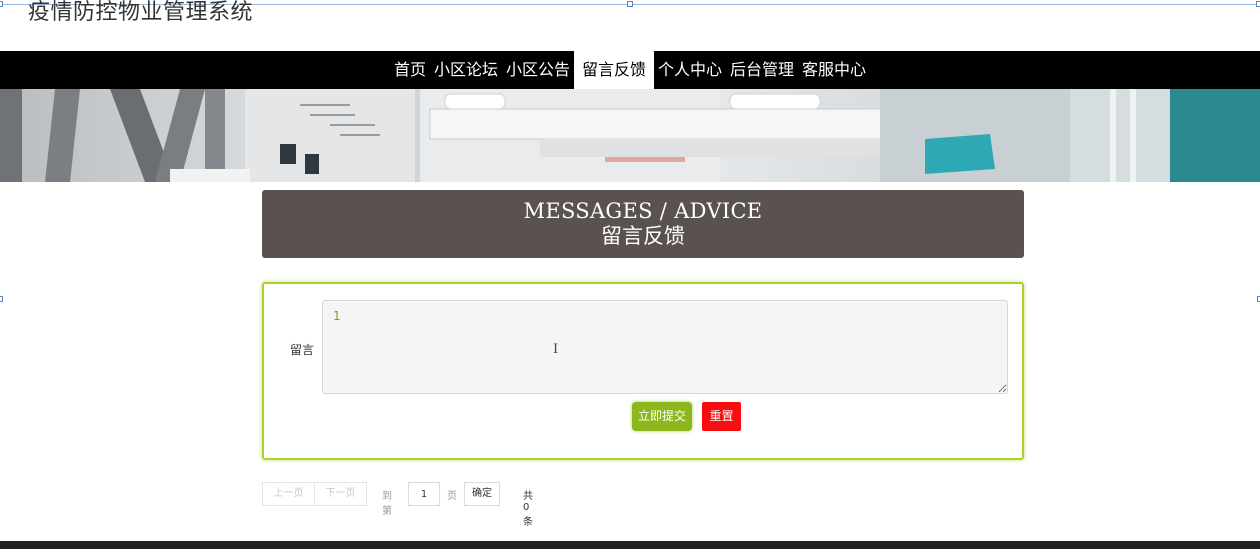  Describe the element at coordinates (643, 236) in the screenshot. I see `heading-title-cn: 留言反馈` at that location.